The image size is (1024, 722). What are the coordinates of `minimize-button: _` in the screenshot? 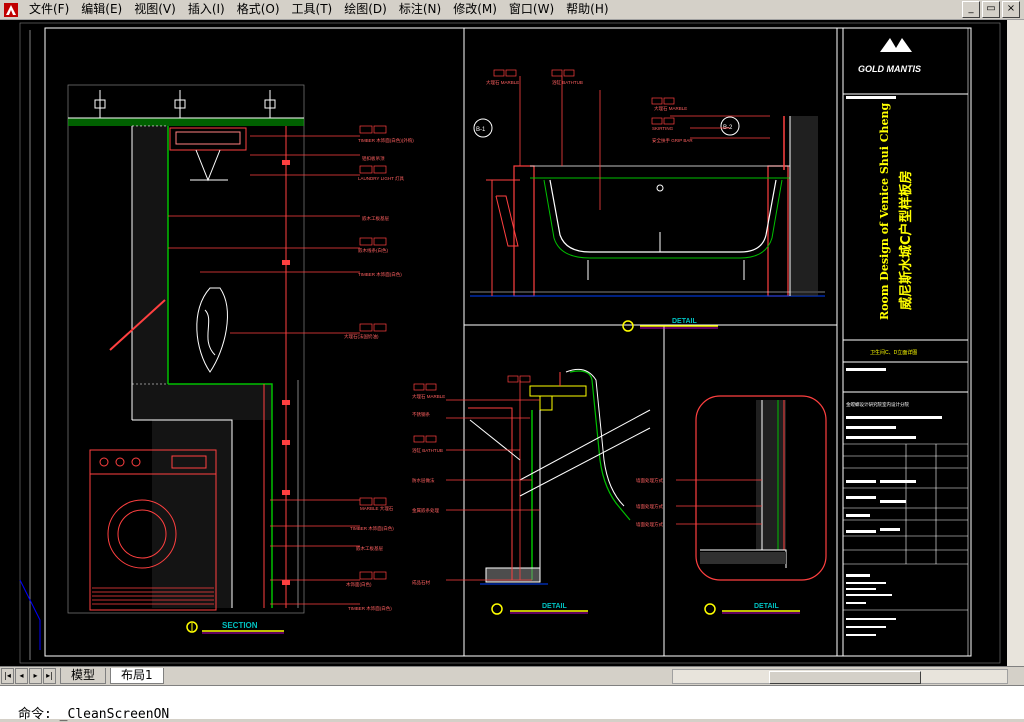 It's located at (971, 9).